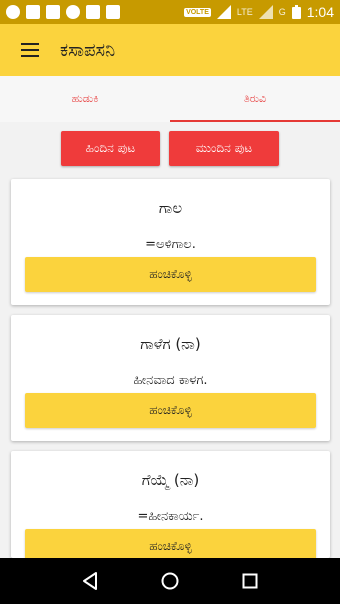 Image resolution: width=340 pixels, height=604 pixels. Describe the element at coordinates (170, 344) in the screenshot. I see `entry-word: ಗಾಳೆಗ (ನಾ)` at that location.